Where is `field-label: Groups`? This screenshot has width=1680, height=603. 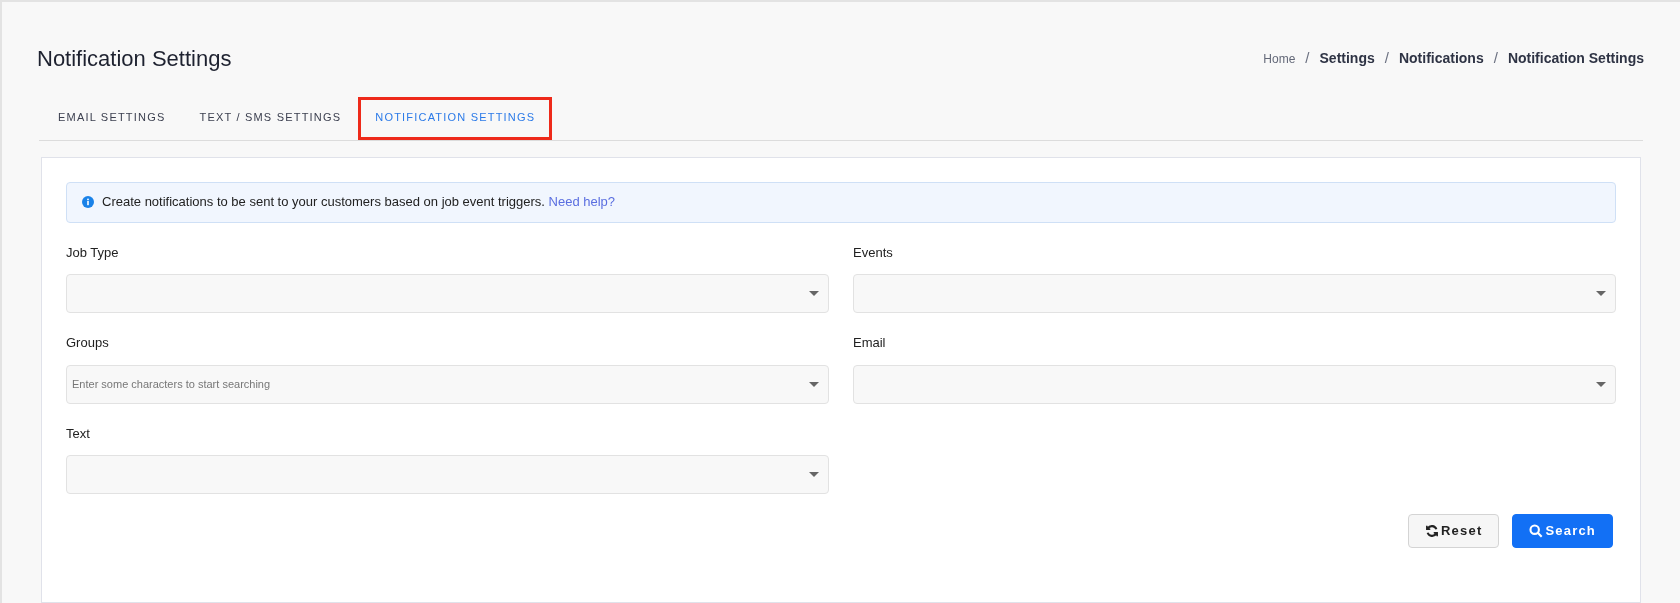 field-label: Groups is located at coordinates (88, 343).